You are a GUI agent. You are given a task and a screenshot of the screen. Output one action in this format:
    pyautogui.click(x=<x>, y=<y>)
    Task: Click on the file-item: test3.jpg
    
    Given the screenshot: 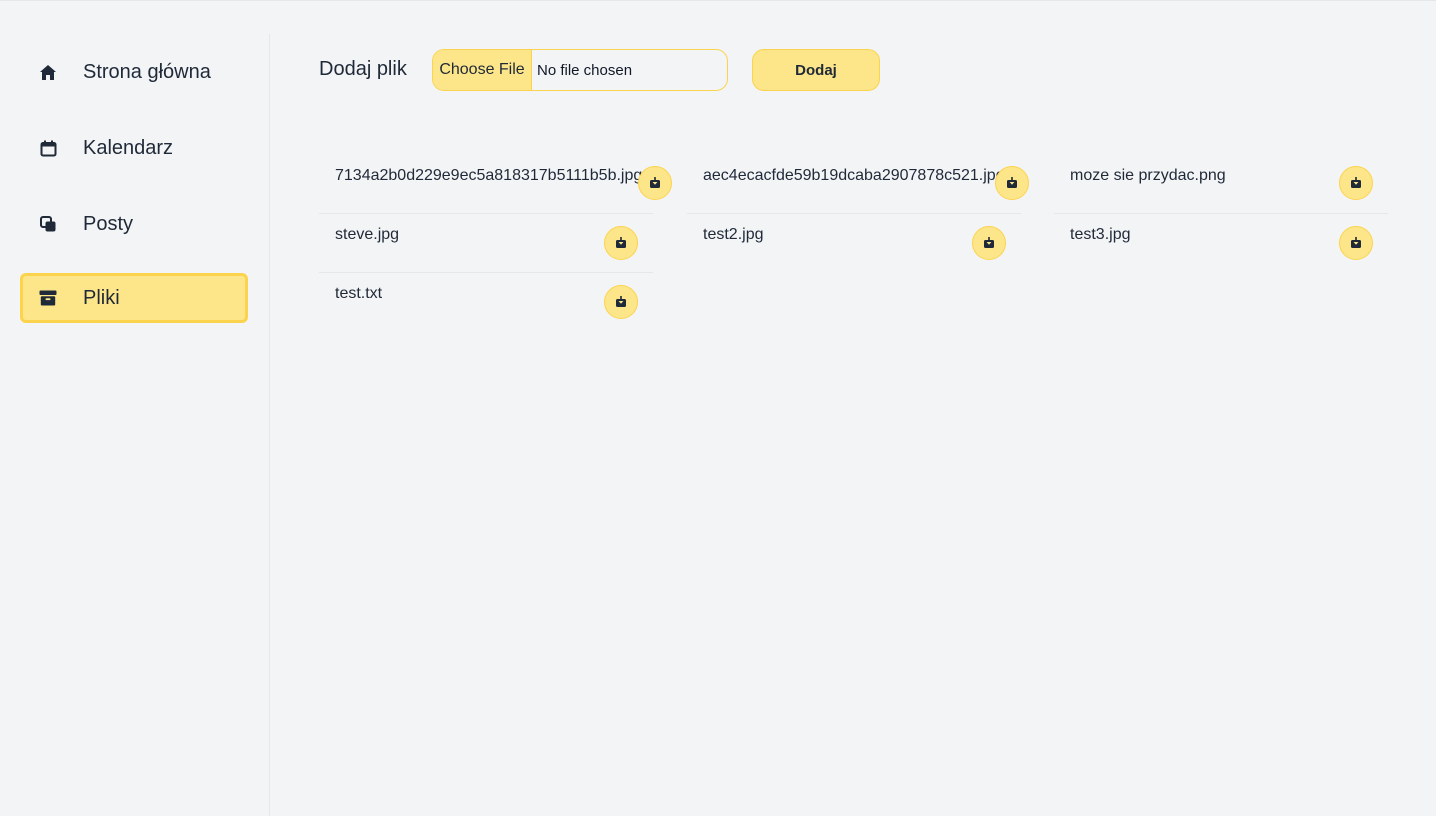 What is the action you would take?
    pyautogui.click(x=1221, y=243)
    